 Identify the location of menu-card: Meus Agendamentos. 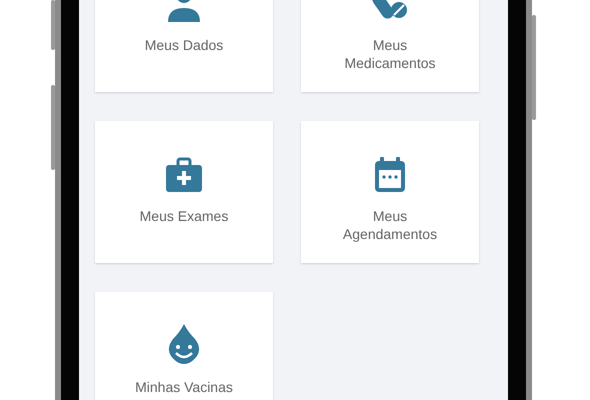
(390, 192).